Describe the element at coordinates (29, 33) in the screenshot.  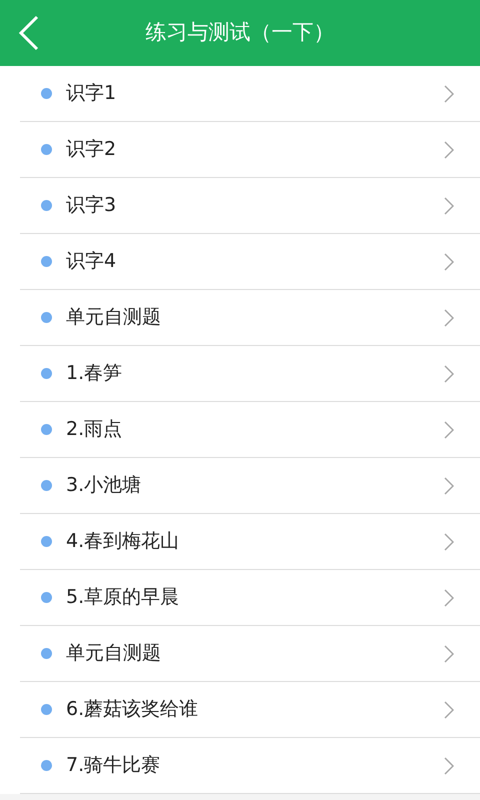
I see `back-icon` at that location.